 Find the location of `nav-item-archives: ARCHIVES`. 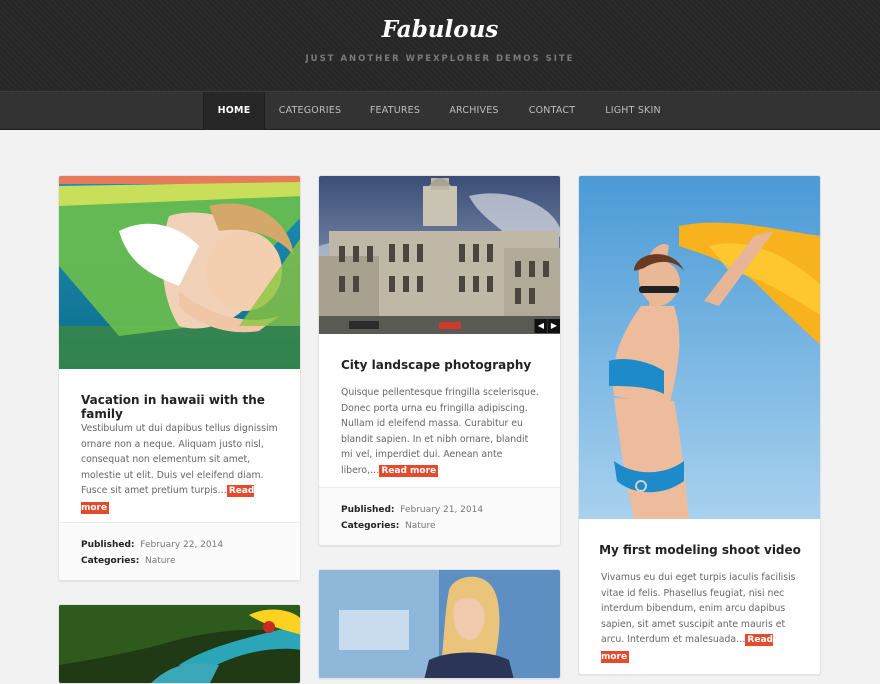

nav-item-archives: ARCHIVES is located at coordinates (474, 111).